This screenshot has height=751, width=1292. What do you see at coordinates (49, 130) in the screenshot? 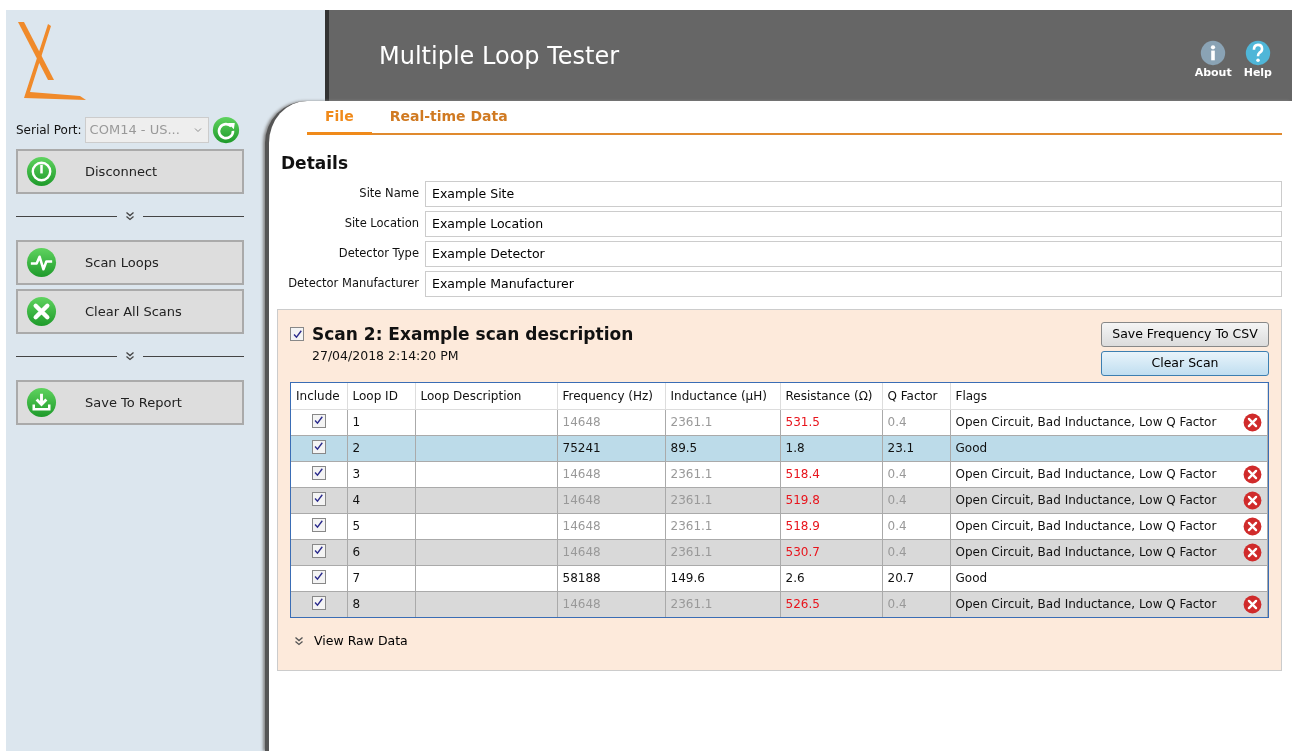
I see `serial-port-label: Serial Port:` at bounding box center [49, 130].